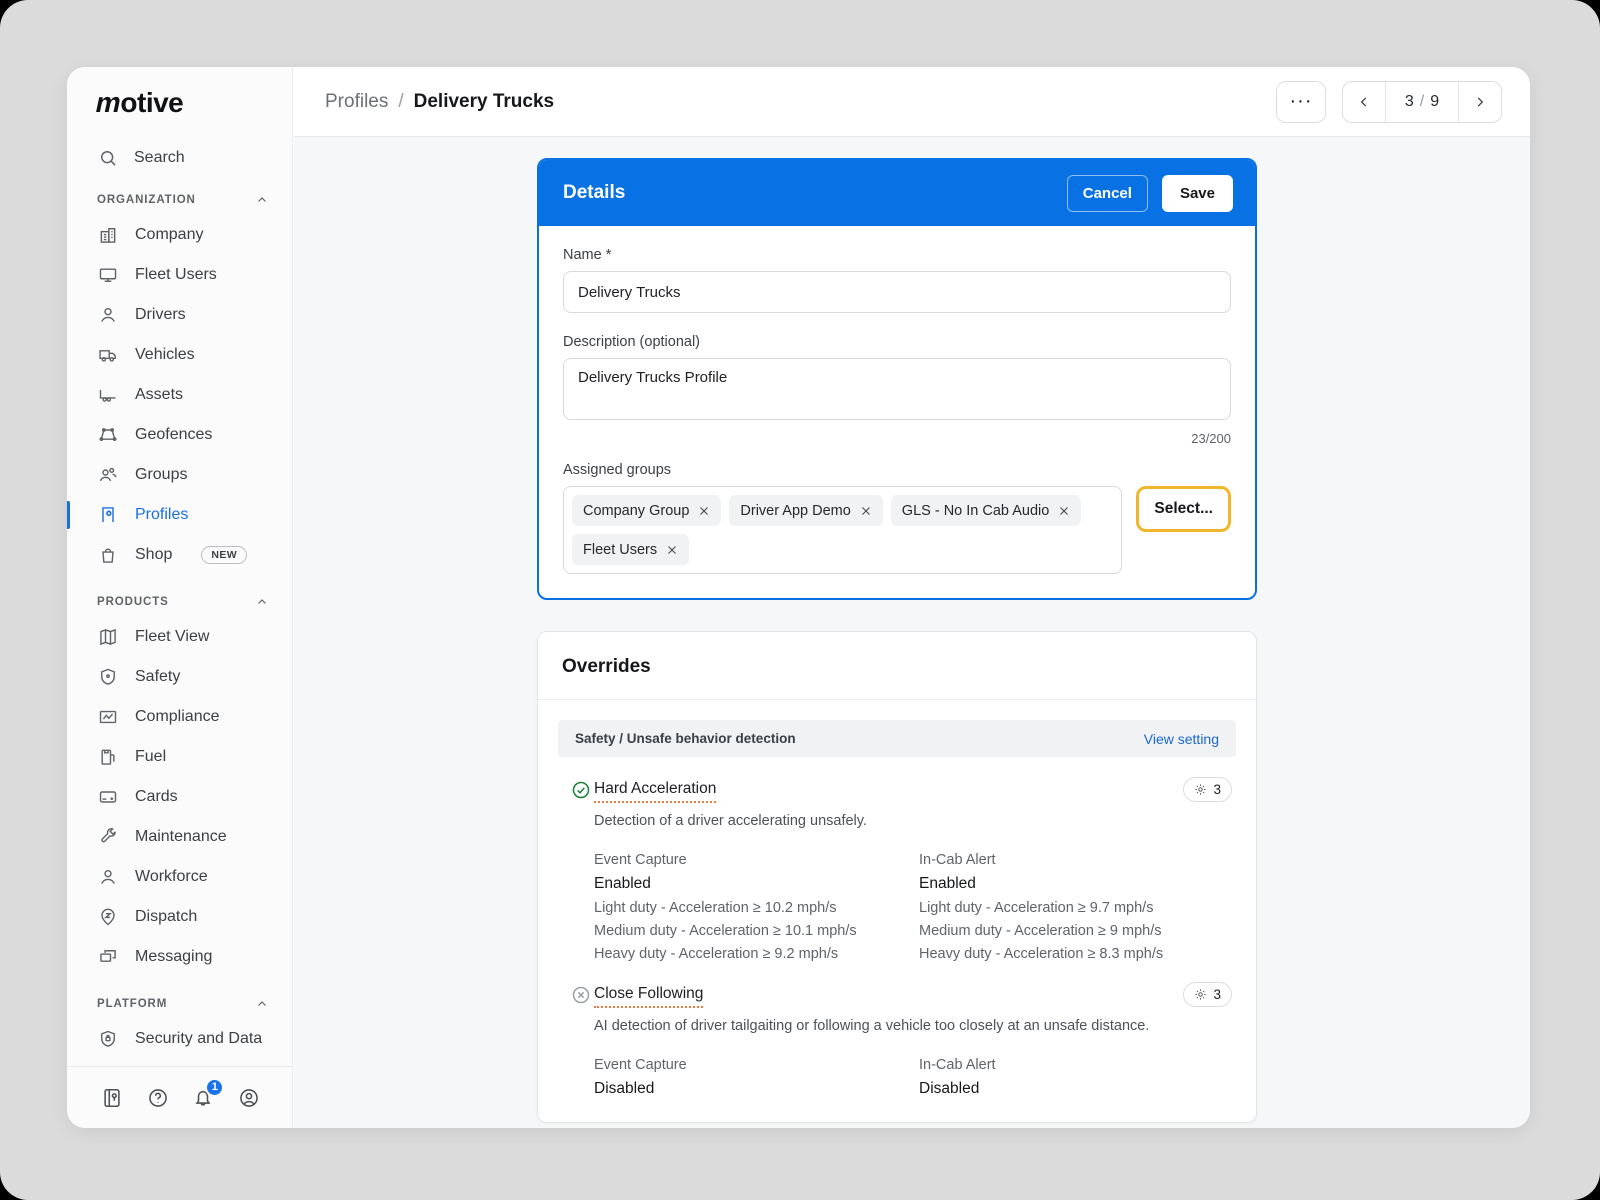  I want to click on shield-icon, so click(108, 677).